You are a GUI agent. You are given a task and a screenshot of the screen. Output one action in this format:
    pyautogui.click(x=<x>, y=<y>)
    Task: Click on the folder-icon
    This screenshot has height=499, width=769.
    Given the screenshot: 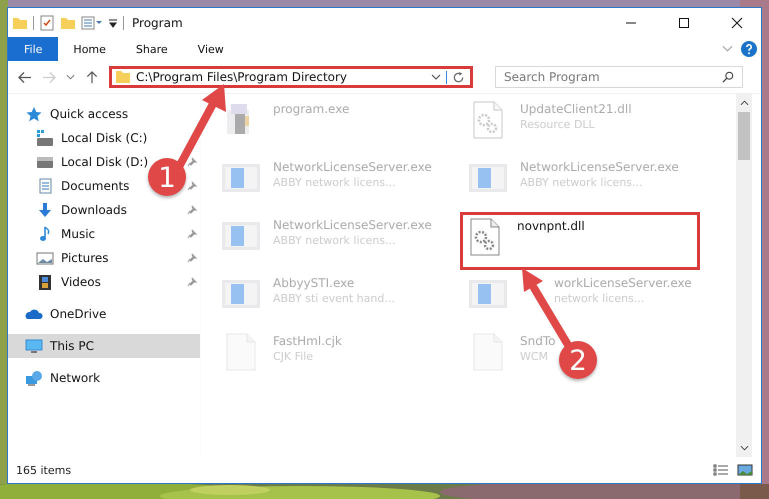 What is the action you would take?
    pyautogui.click(x=123, y=77)
    